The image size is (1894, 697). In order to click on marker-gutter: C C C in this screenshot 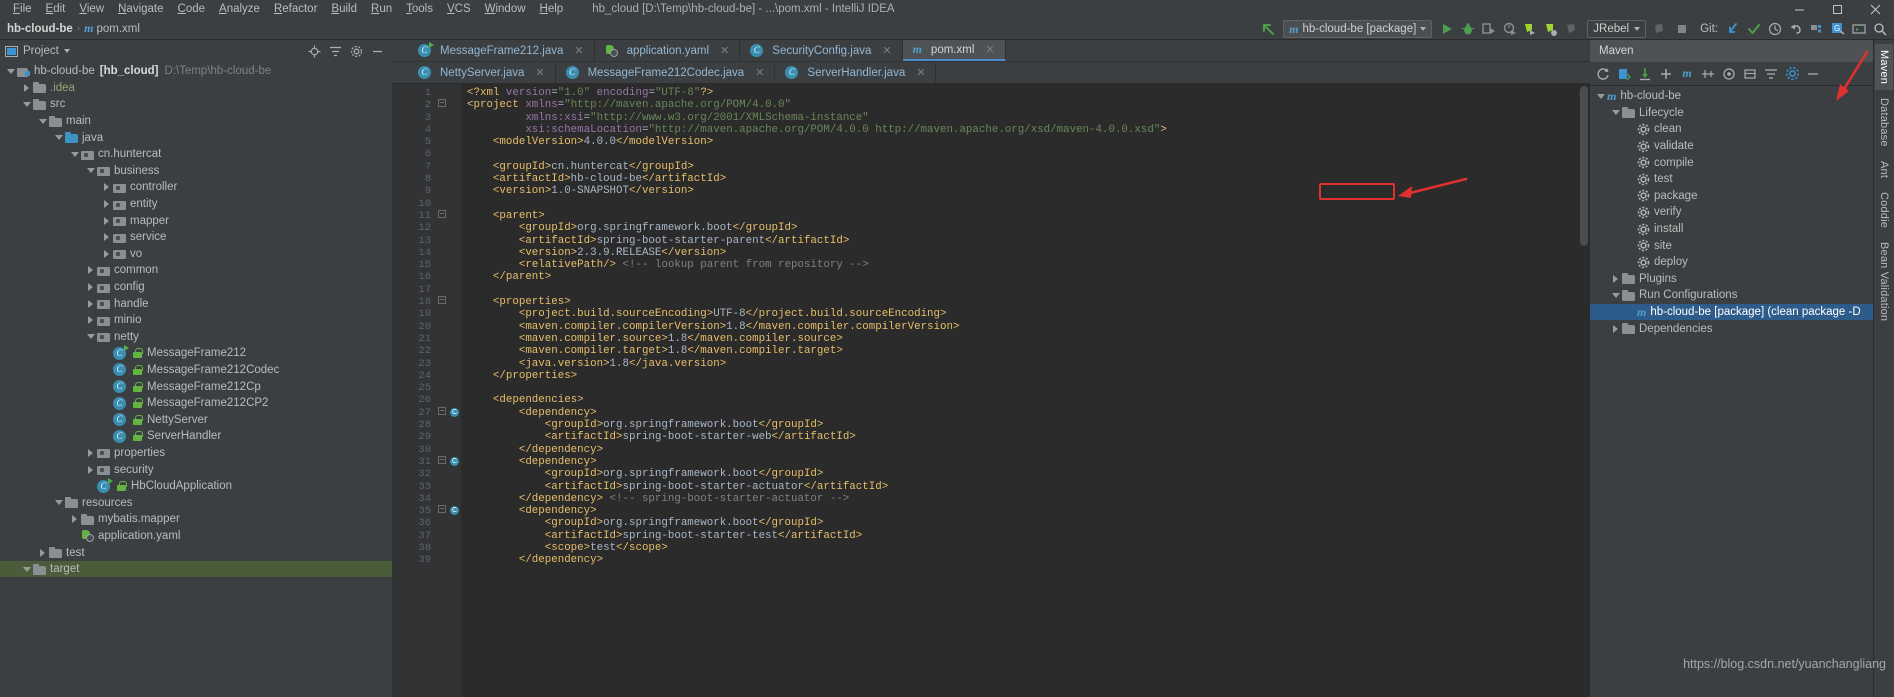, I will do `click(454, 390)`.